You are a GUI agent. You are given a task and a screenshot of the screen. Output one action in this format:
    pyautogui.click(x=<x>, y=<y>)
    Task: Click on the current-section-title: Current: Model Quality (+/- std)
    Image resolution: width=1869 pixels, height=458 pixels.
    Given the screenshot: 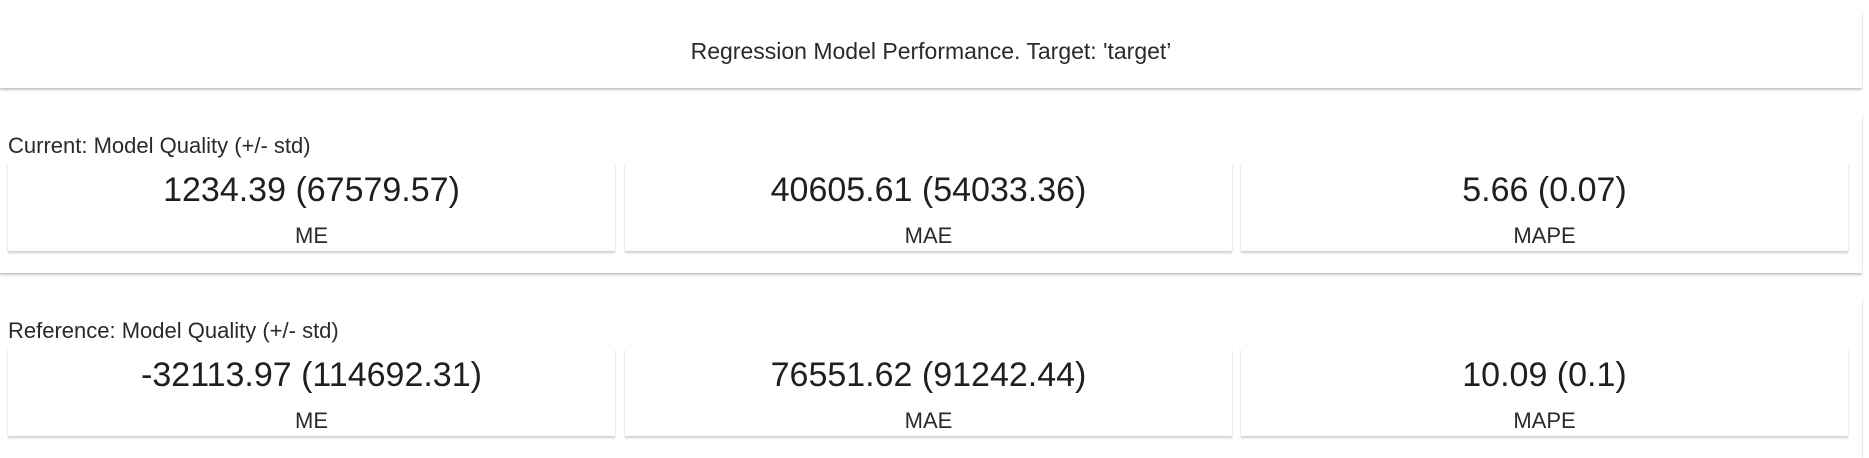 What is the action you would take?
    pyautogui.click(x=159, y=145)
    